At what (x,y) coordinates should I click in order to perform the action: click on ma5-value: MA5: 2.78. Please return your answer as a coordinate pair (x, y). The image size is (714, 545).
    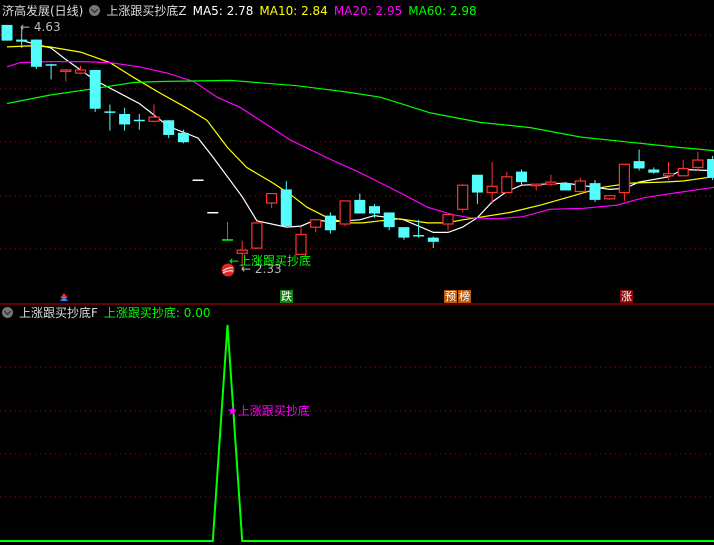
    Looking at the image, I should click on (223, 11).